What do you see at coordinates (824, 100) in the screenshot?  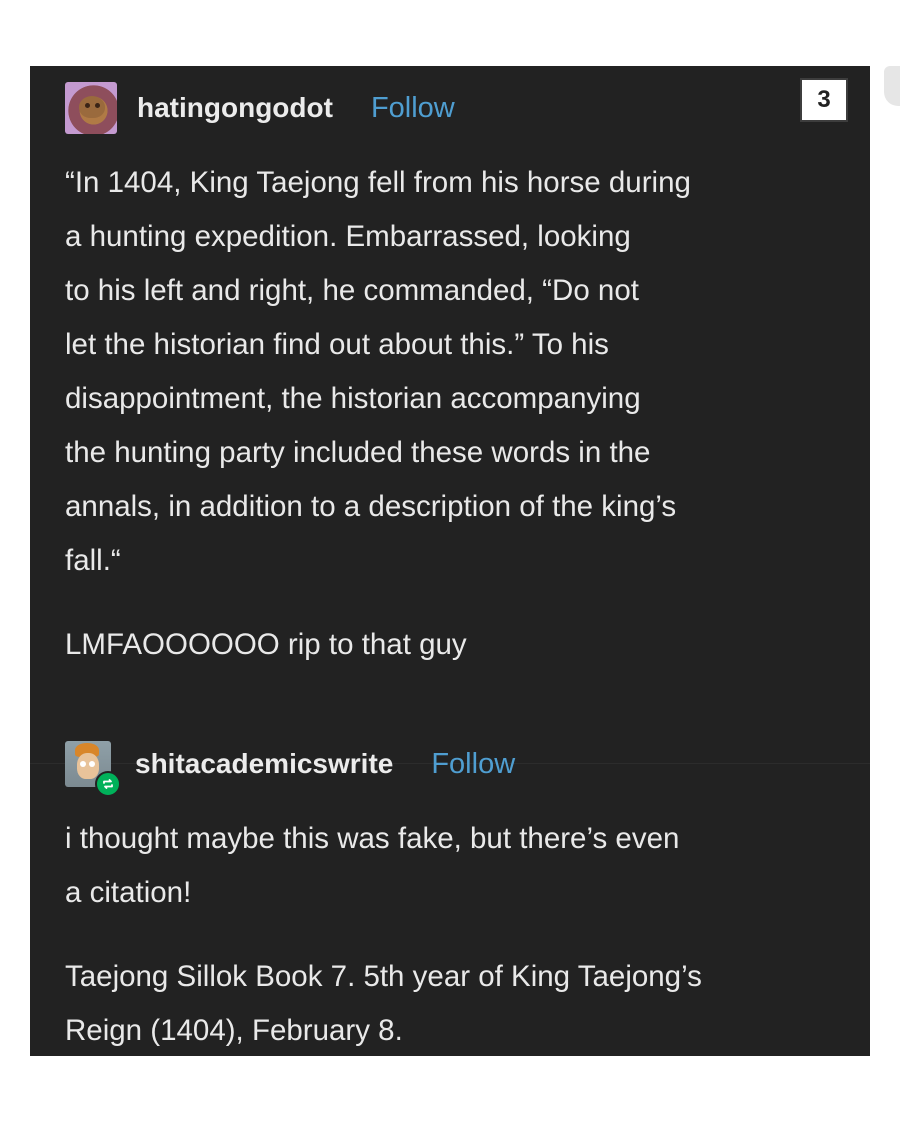 I see `reblog-count-badge: 3` at bounding box center [824, 100].